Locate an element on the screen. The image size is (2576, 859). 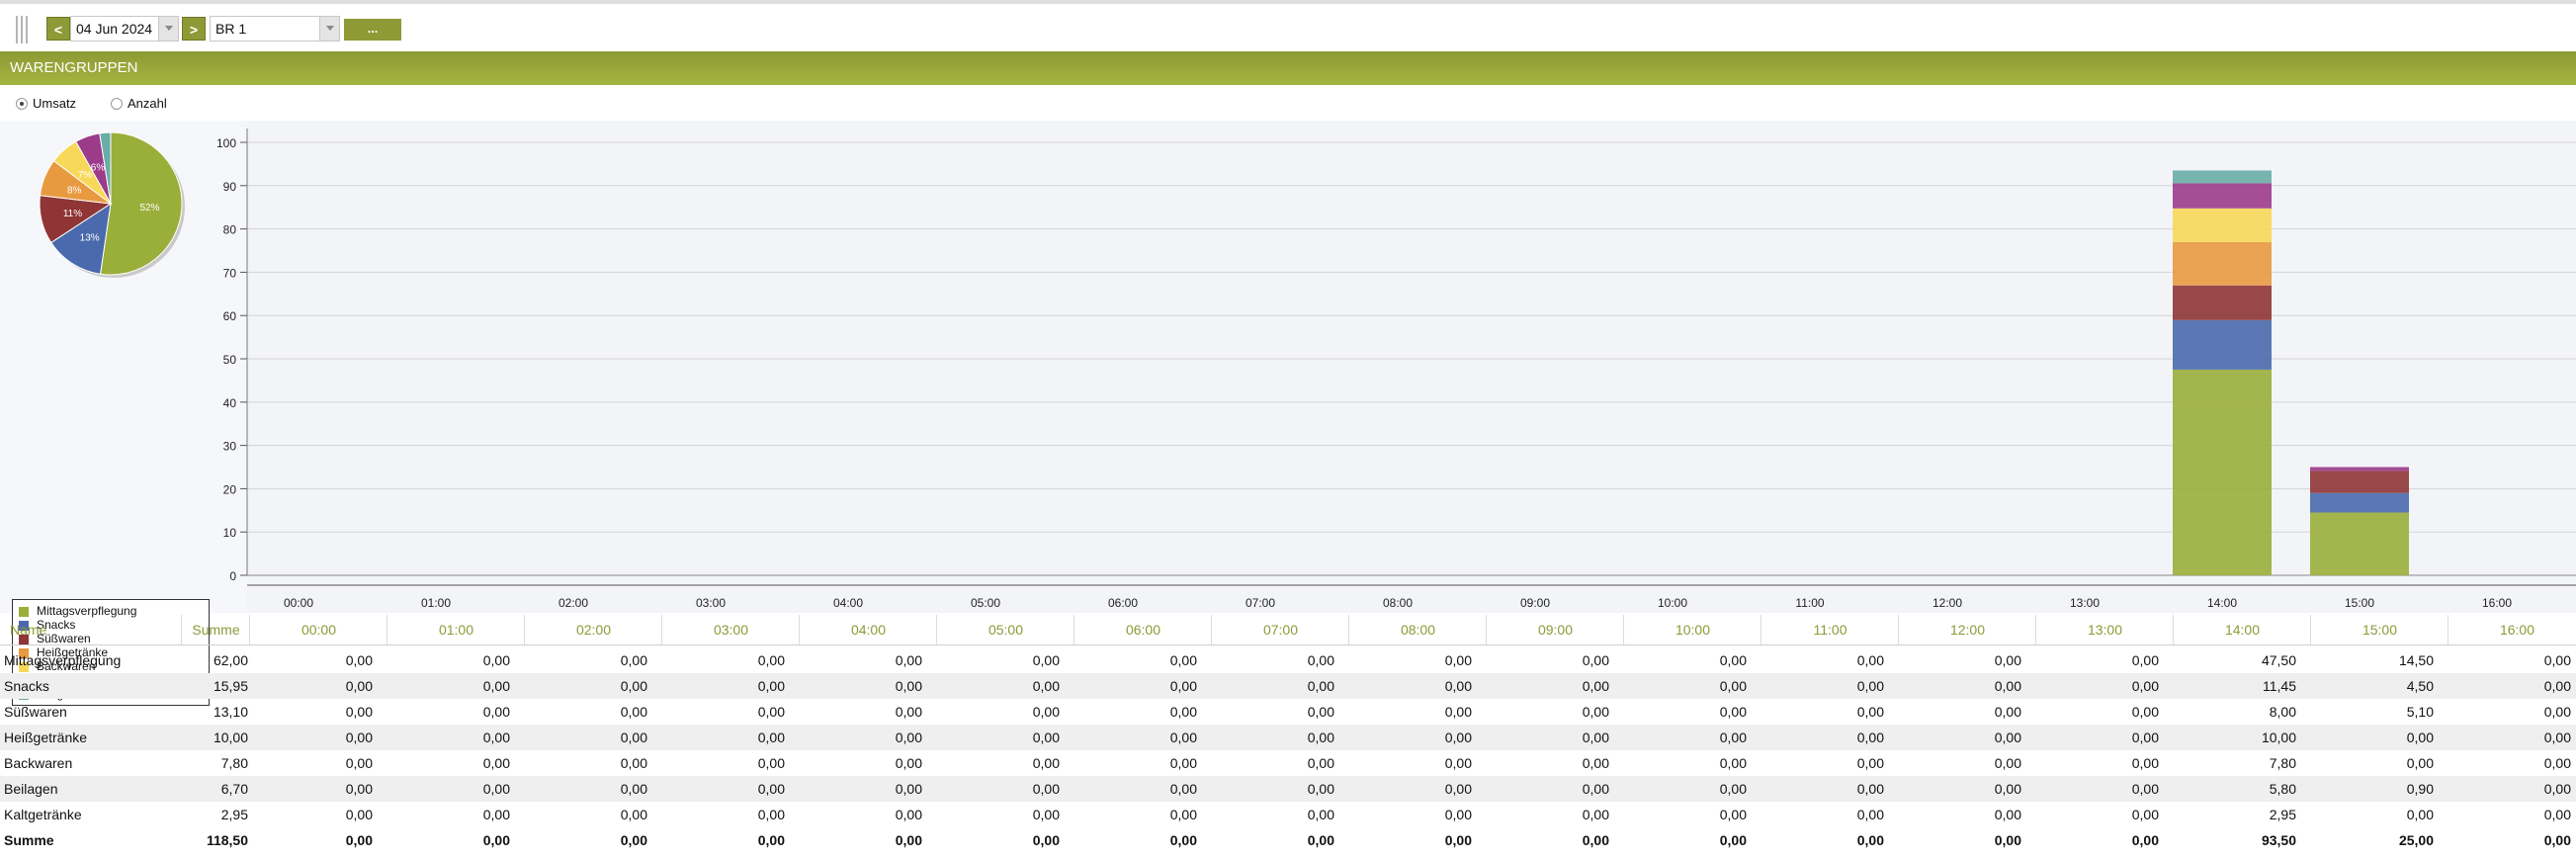
row-name-cell: Snacks is located at coordinates (26, 686).